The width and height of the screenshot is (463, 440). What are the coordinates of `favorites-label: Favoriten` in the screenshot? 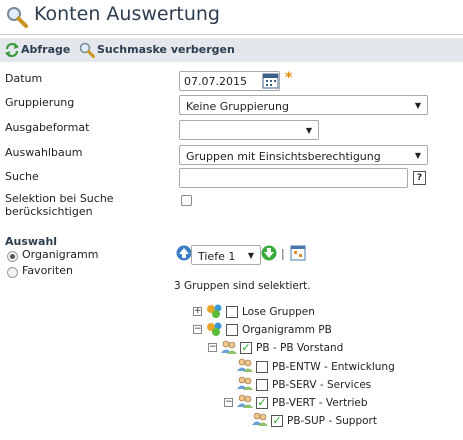 It's located at (47, 270).